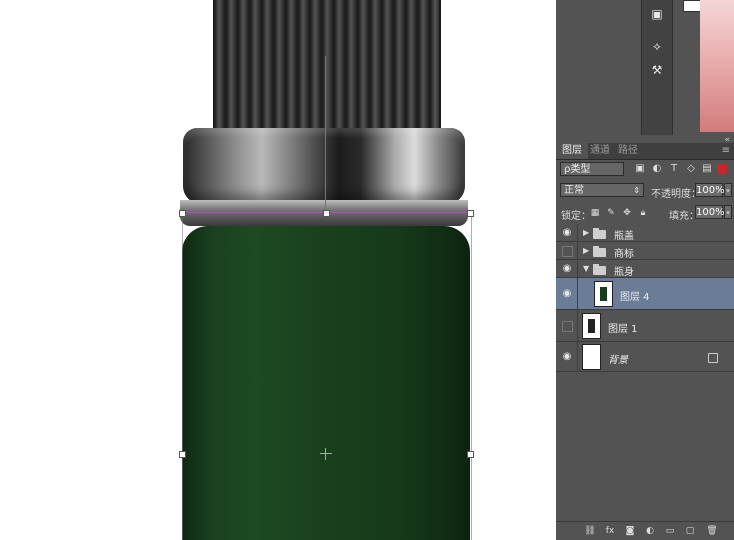 The height and width of the screenshot is (540, 734). I want to click on brush-presets-icon: ⟡, so click(657, 46).